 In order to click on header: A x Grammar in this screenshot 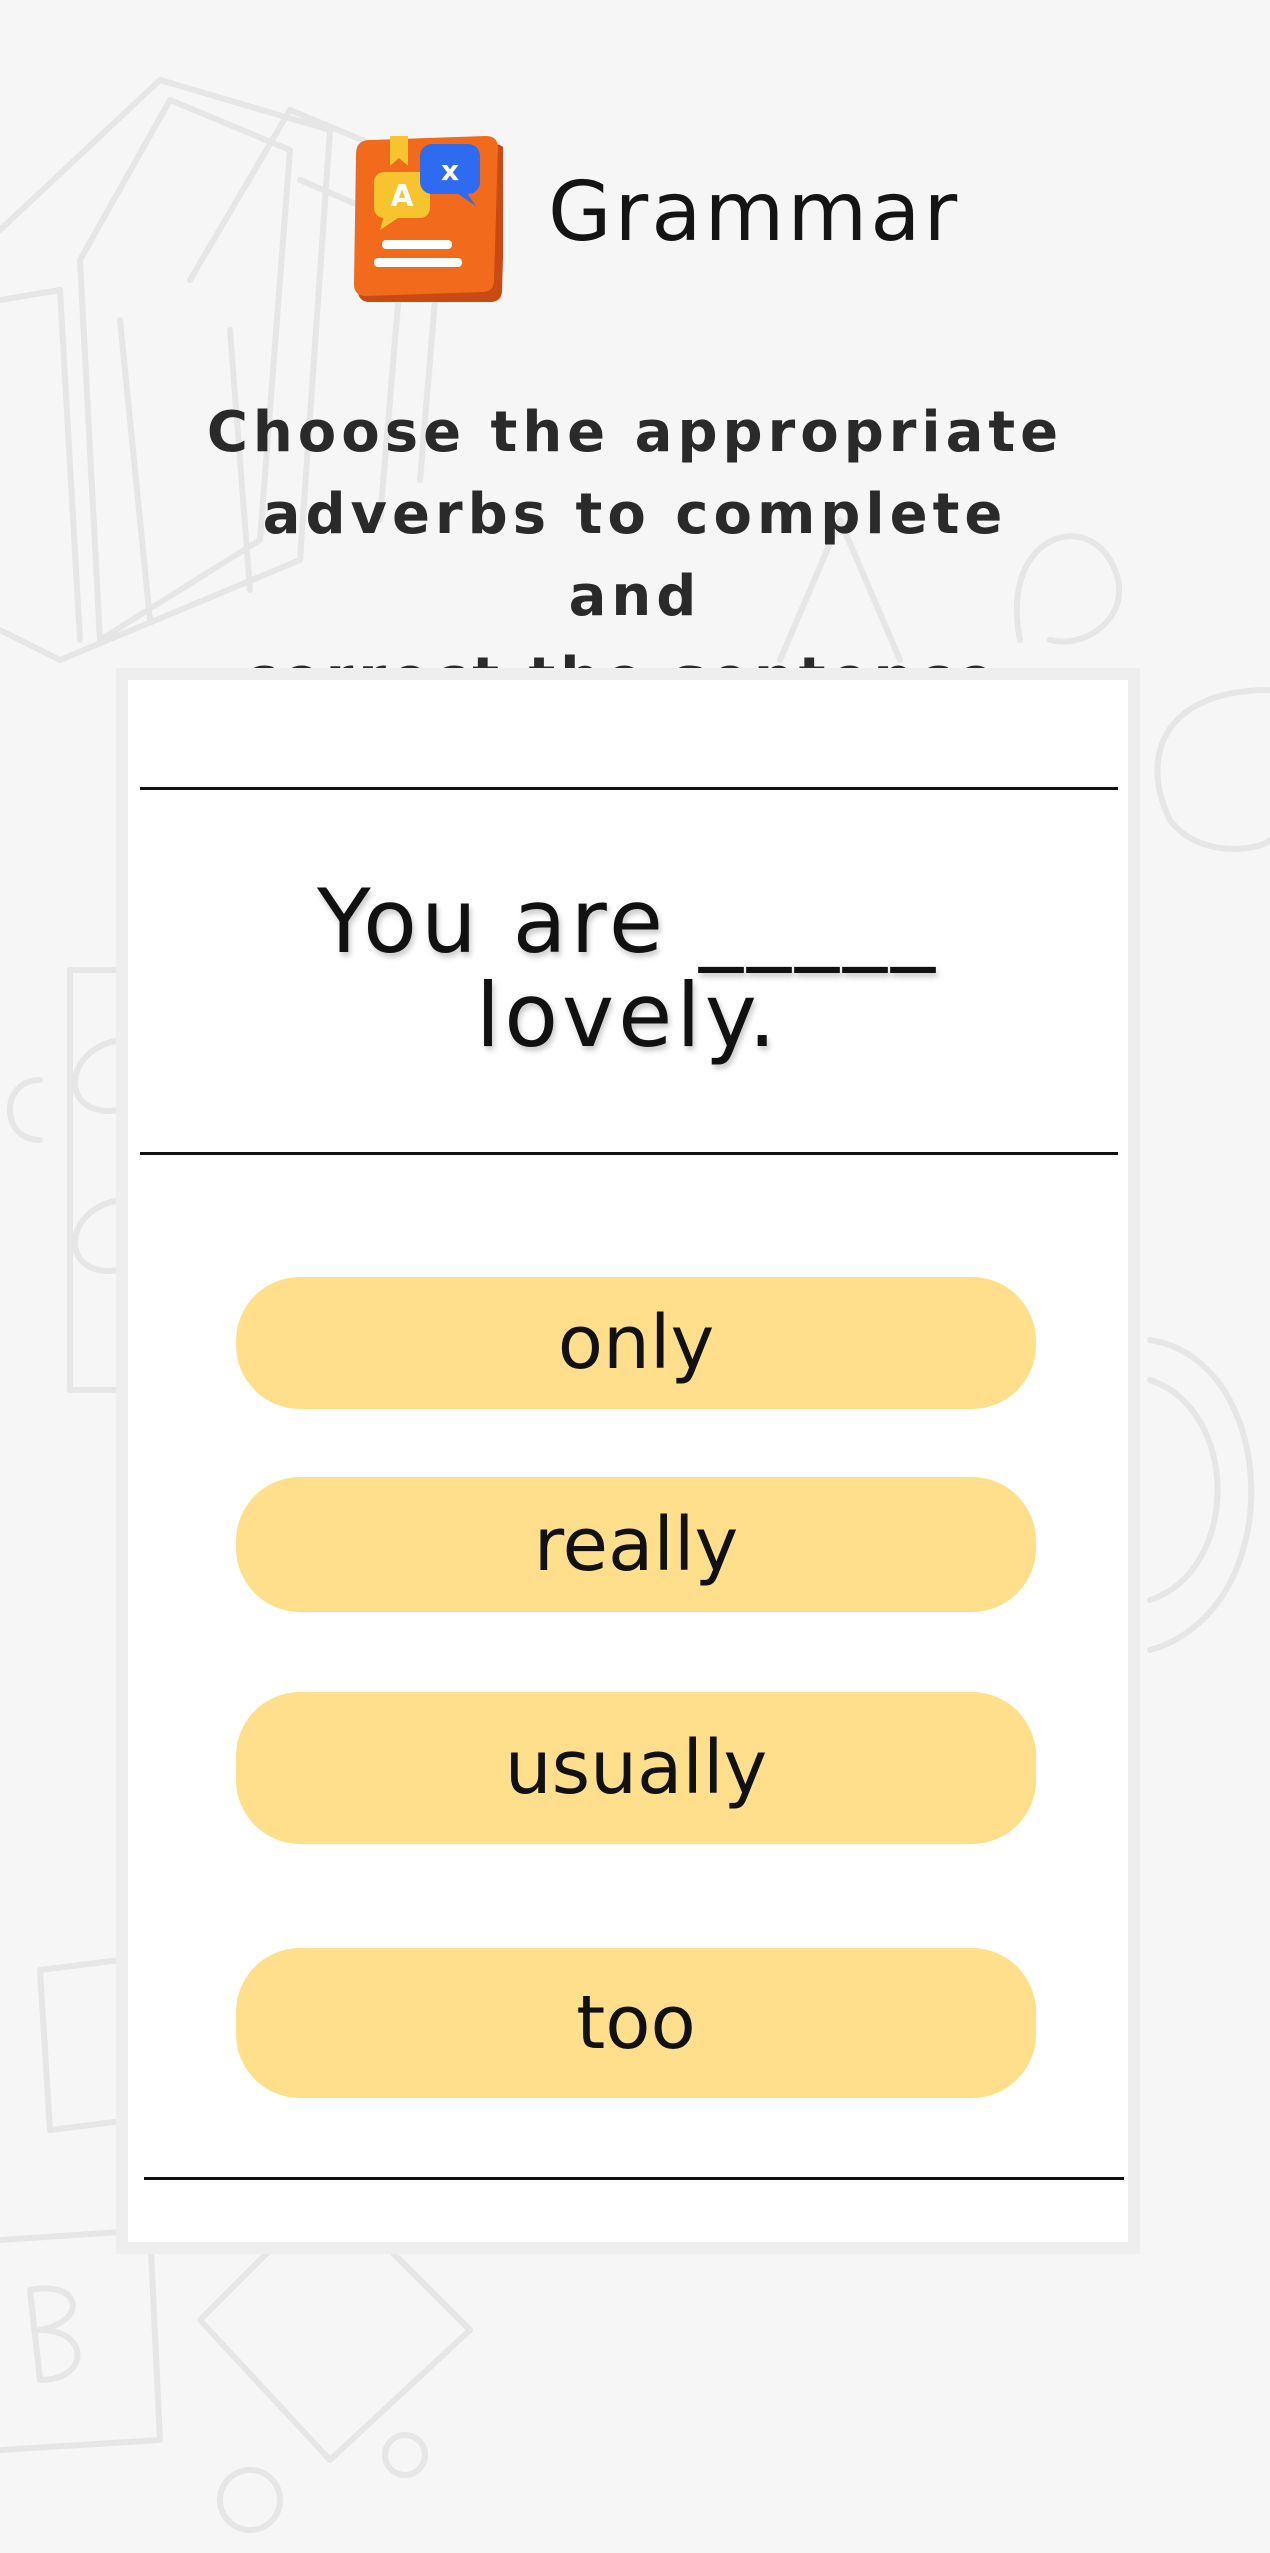, I will do `click(635, 225)`.